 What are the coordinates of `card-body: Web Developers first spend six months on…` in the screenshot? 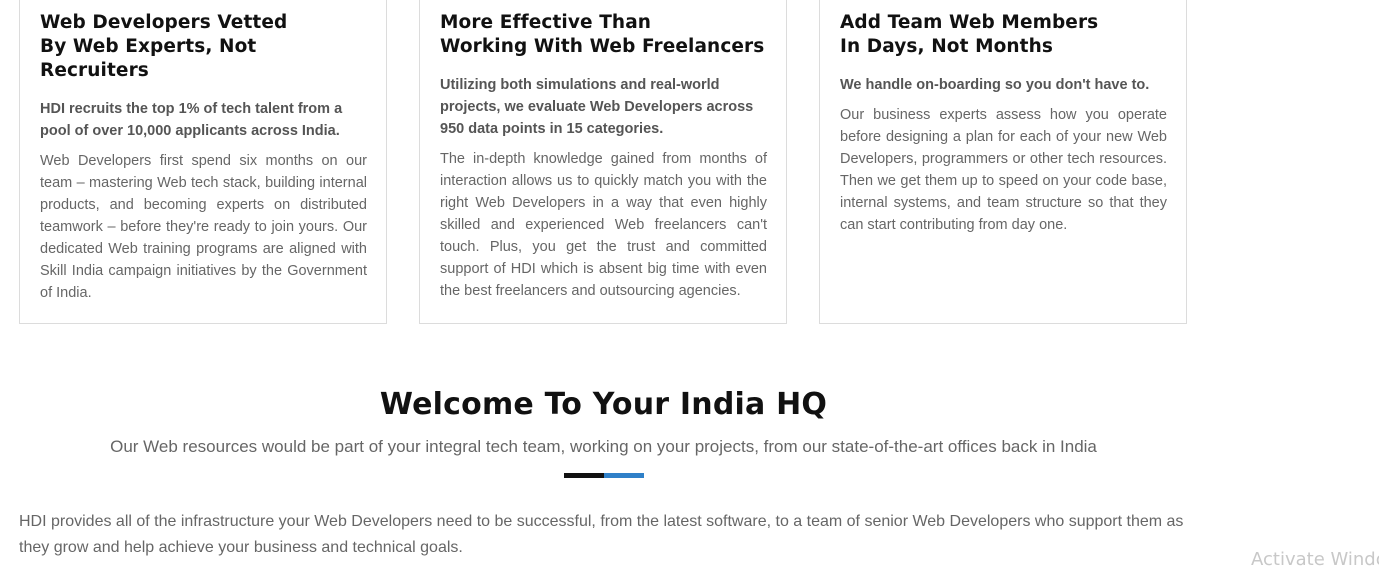 It's located at (203, 227).